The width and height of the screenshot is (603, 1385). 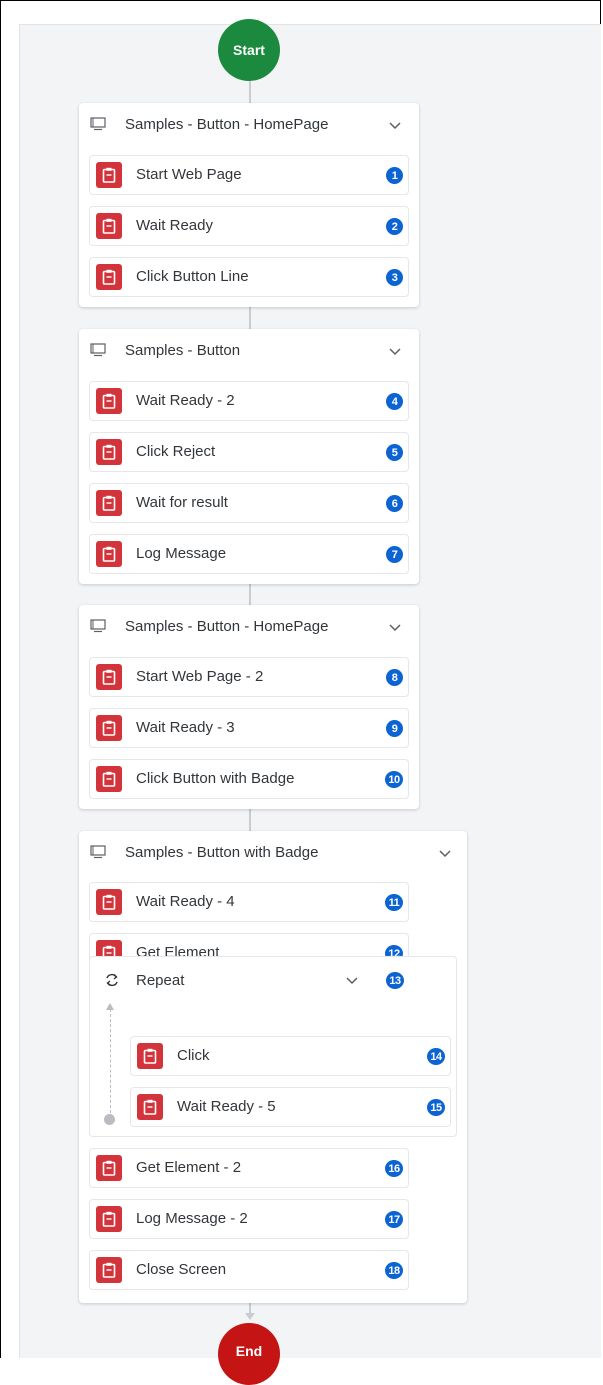 I want to click on step-label: Wait Ready - 4, so click(x=185, y=901).